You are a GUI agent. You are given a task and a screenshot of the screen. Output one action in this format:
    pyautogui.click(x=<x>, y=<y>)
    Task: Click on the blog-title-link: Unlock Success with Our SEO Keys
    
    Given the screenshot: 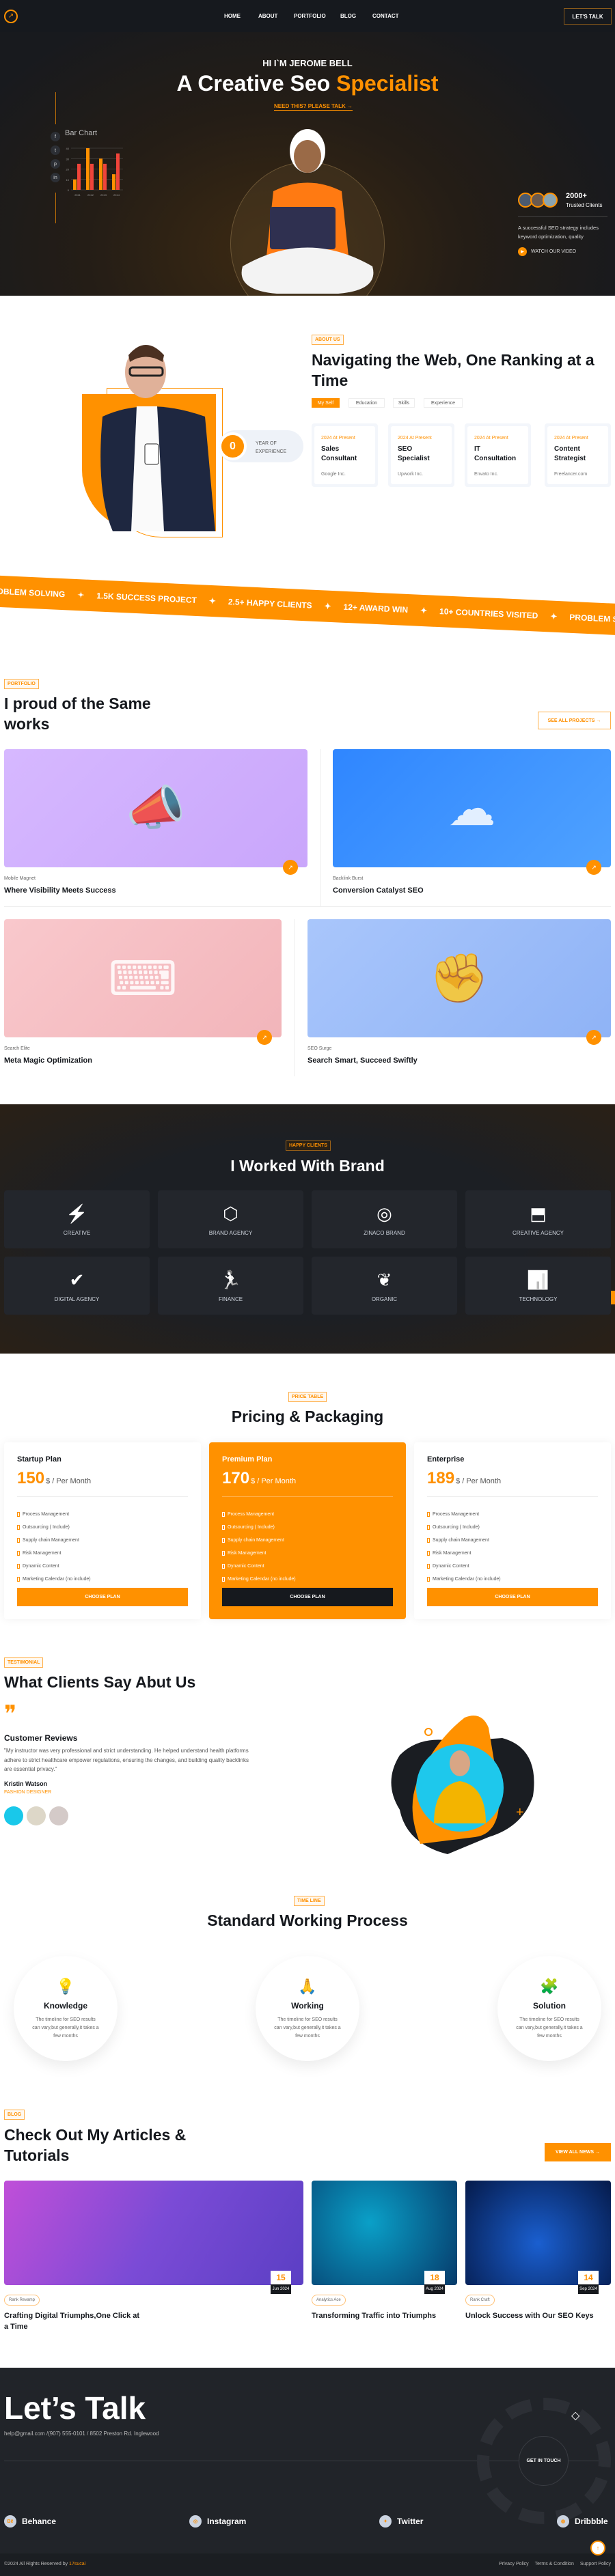 What is the action you would take?
    pyautogui.click(x=533, y=2315)
    